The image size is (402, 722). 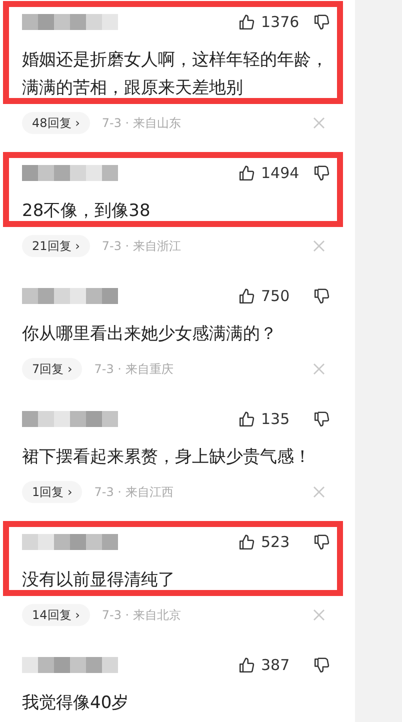 I want to click on comment-text: 没有以前显得清纯了, so click(x=99, y=580).